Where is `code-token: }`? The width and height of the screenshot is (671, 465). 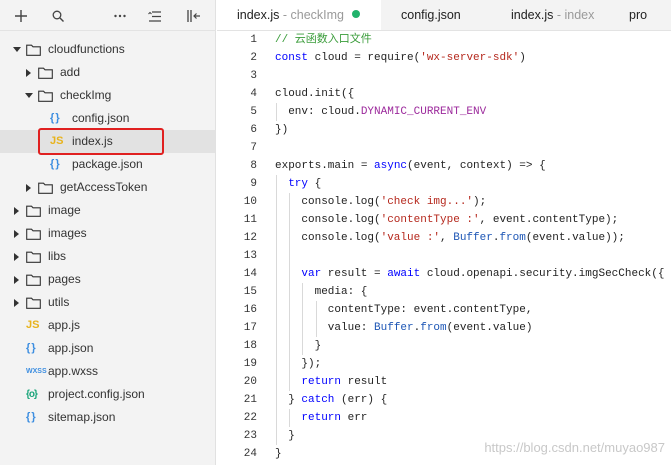 code-token: } is located at coordinates (318, 346).